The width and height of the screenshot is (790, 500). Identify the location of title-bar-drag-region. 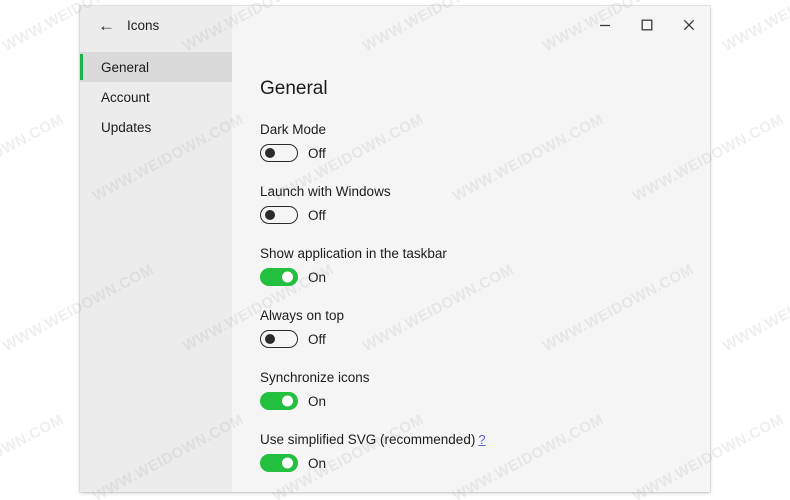
(408, 25).